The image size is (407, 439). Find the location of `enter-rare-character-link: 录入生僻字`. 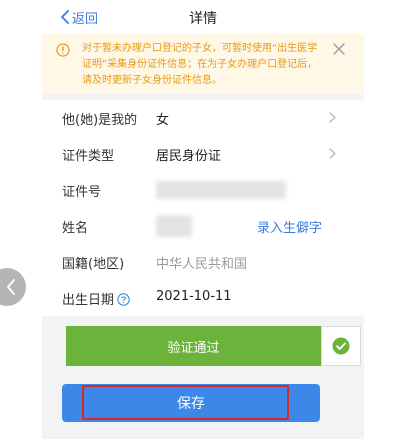

enter-rare-character-link: 录入生僻字 is located at coordinates (289, 226).